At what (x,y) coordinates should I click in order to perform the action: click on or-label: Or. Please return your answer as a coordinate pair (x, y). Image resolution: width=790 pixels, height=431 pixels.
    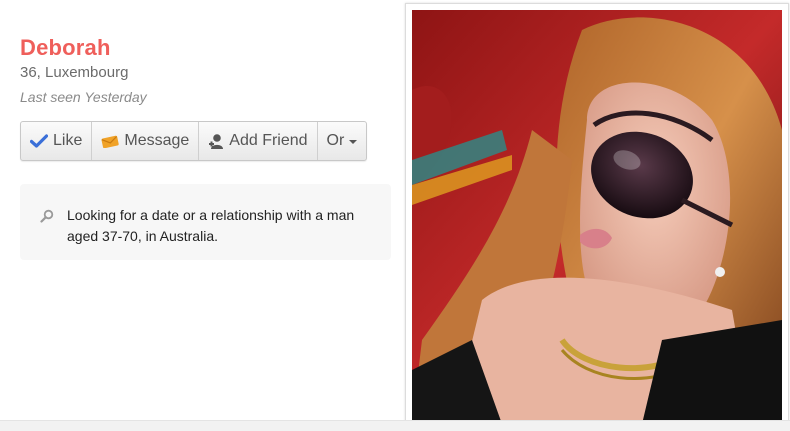
    Looking at the image, I should click on (335, 140).